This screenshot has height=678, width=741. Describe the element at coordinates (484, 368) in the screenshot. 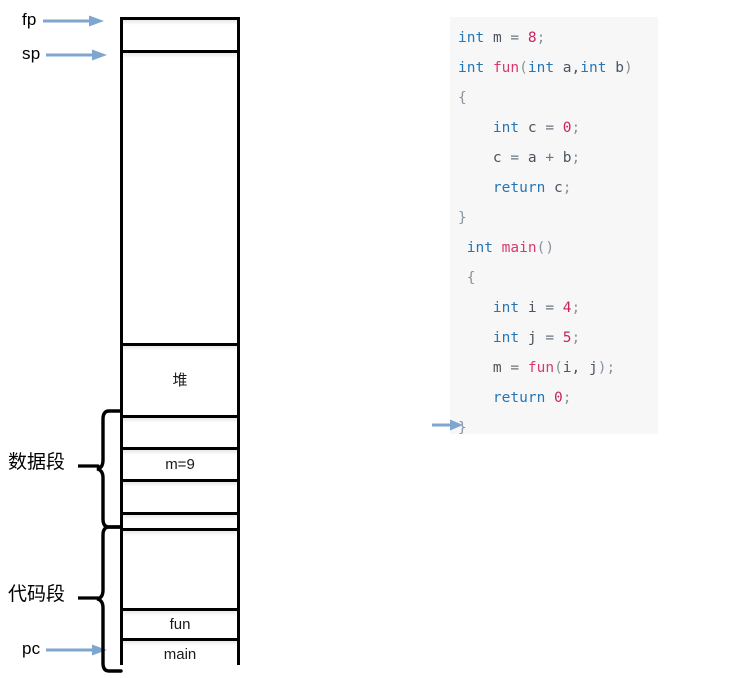

I see `code-token: m` at that location.